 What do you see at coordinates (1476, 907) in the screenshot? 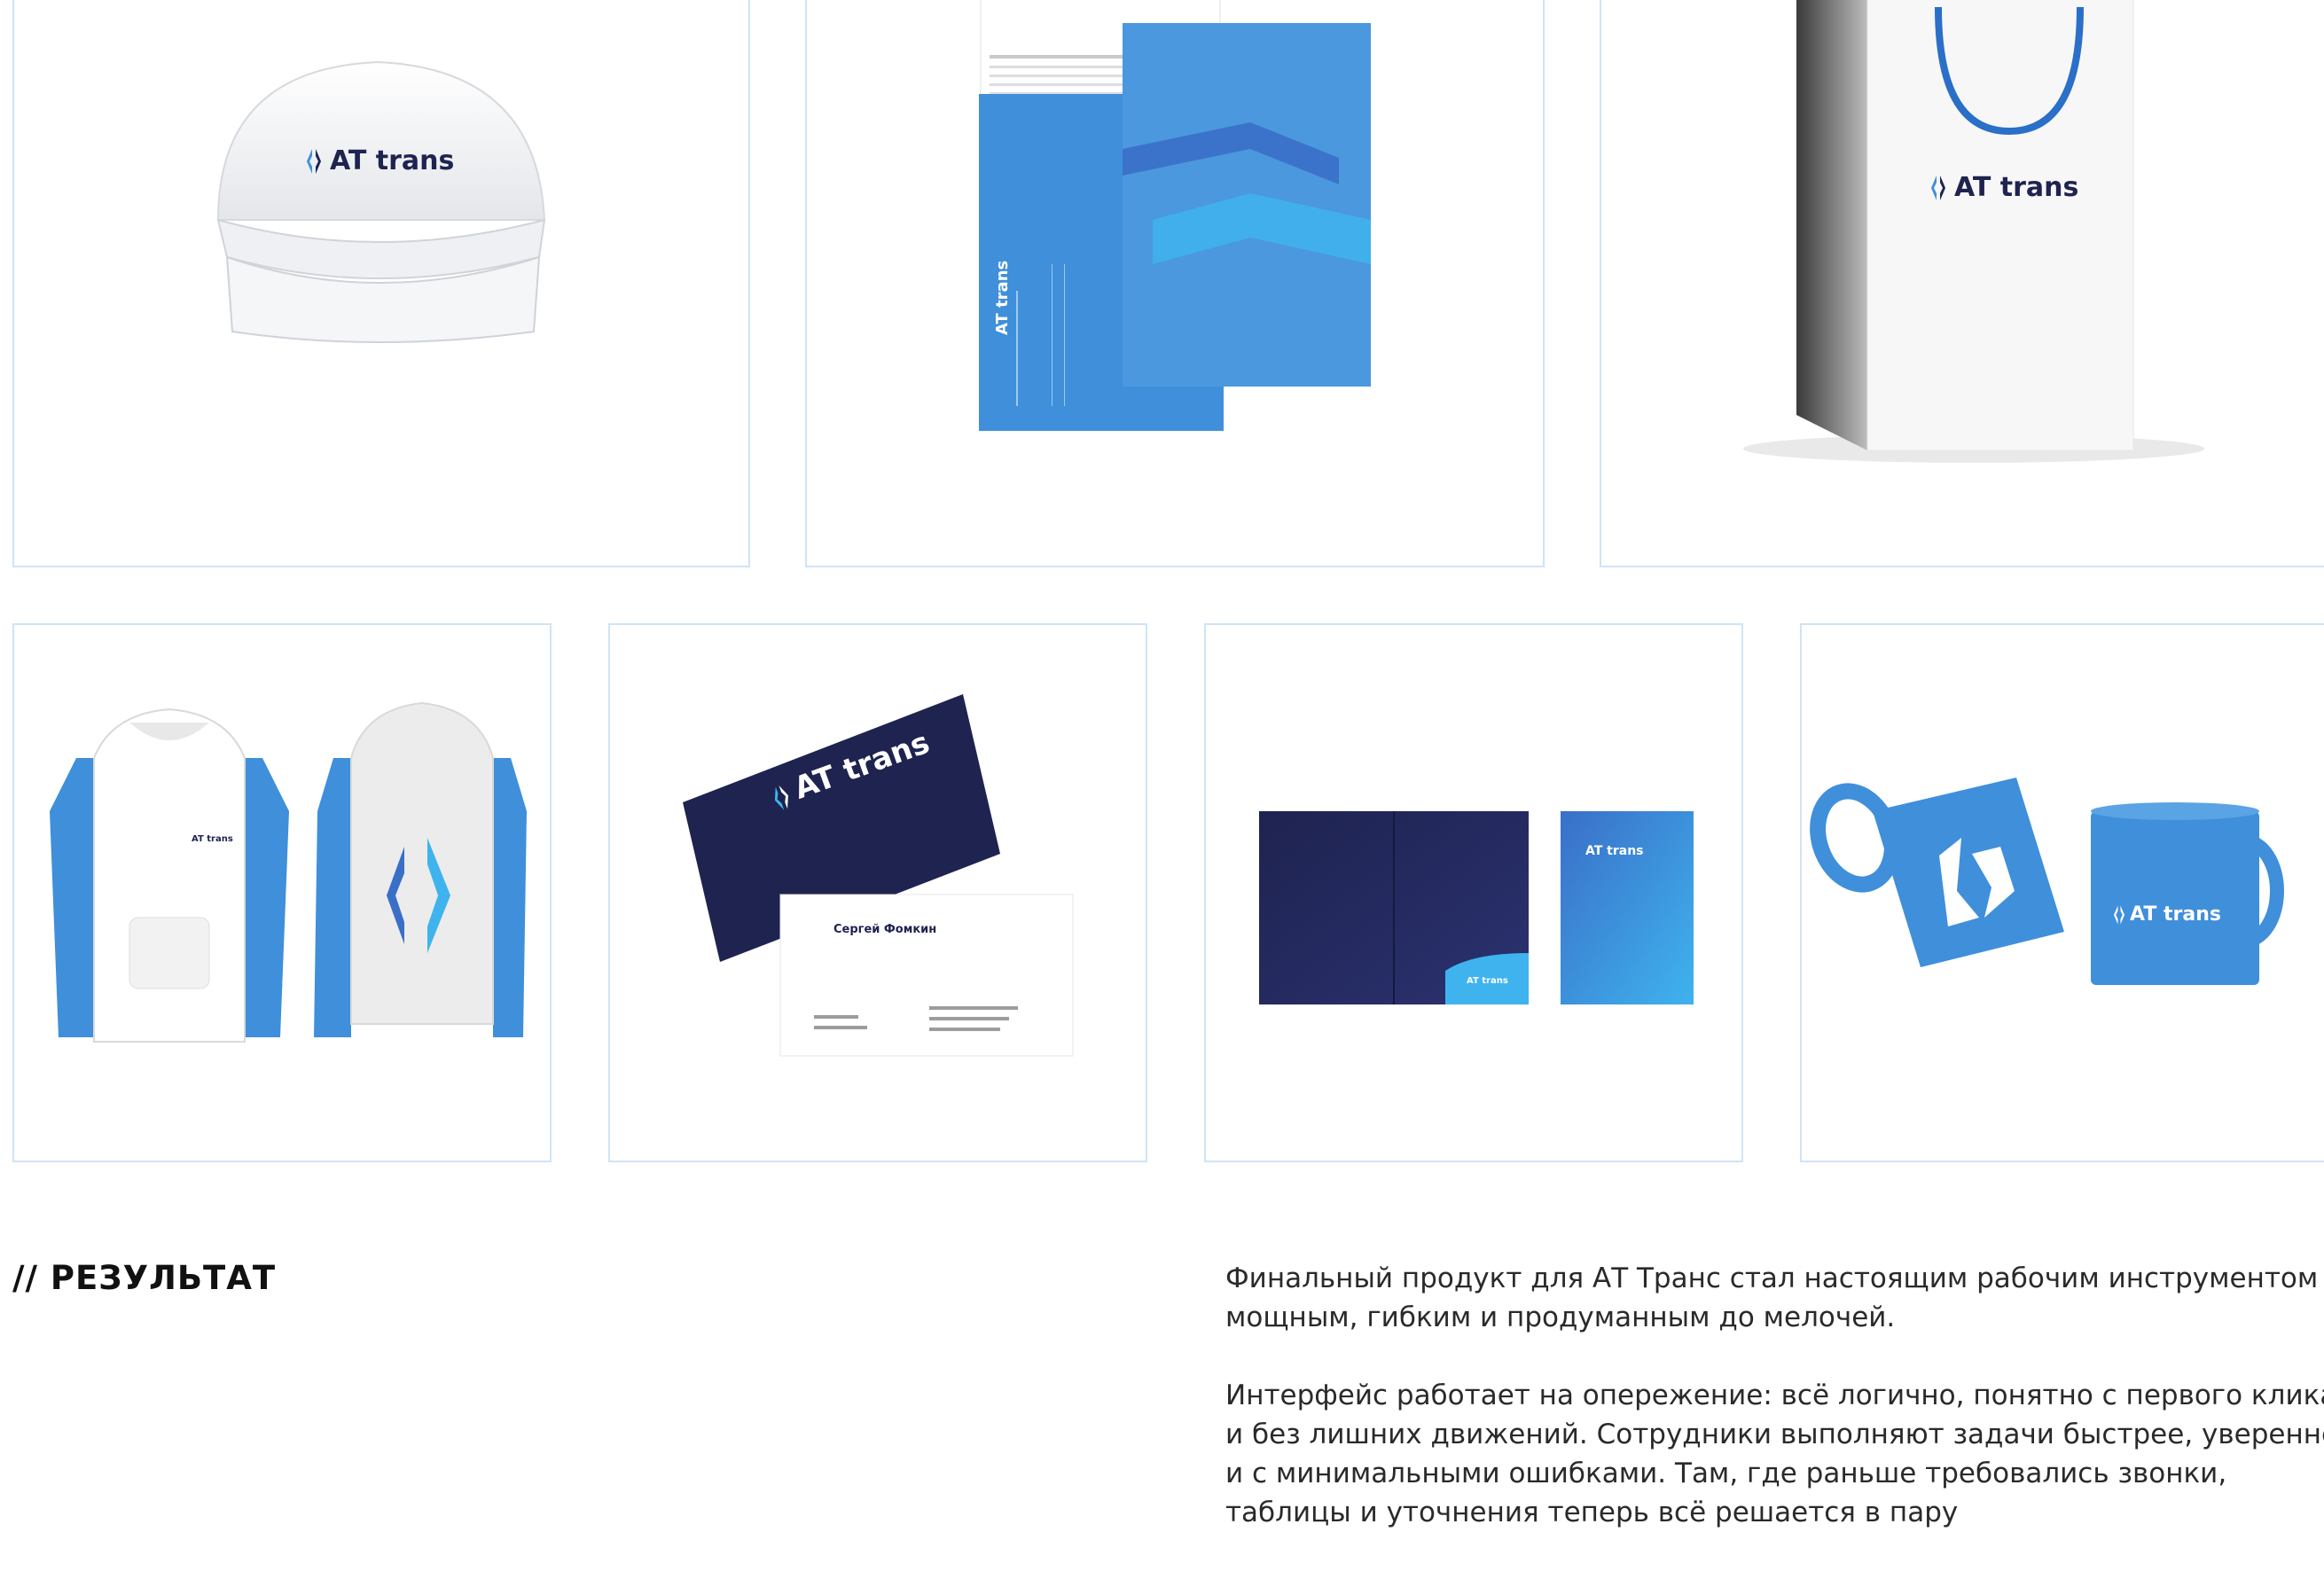
I see `folder-illustration` at bounding box center [1476, 907].